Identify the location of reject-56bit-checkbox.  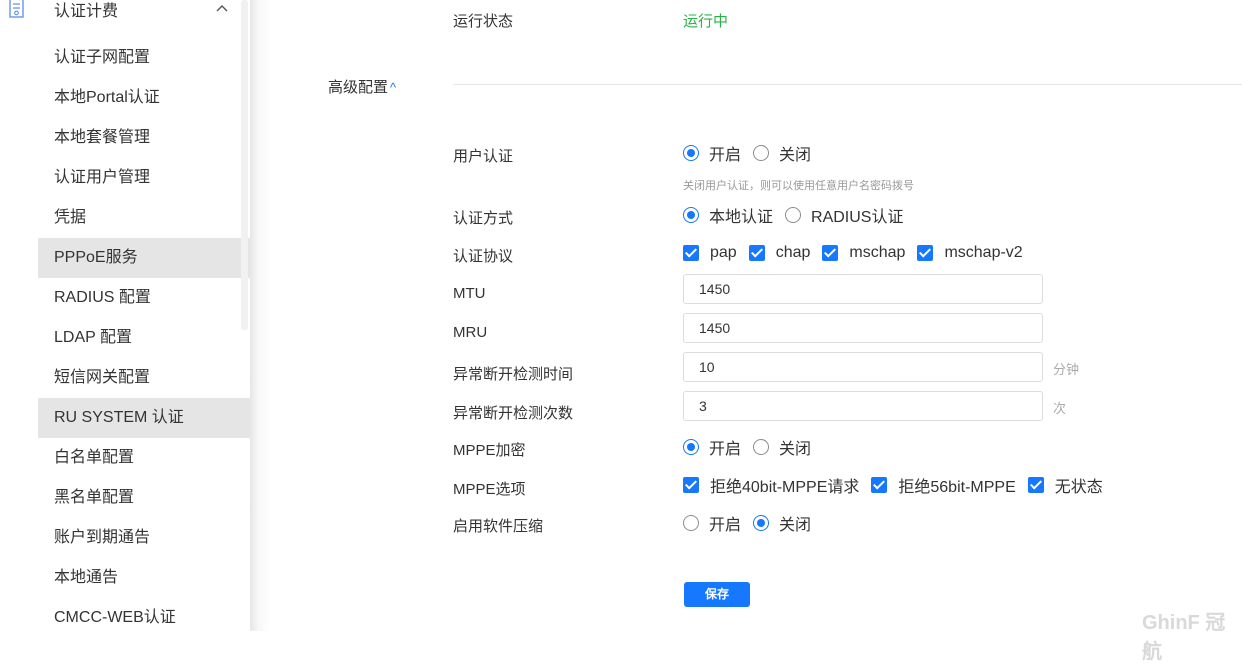
(879, 485).